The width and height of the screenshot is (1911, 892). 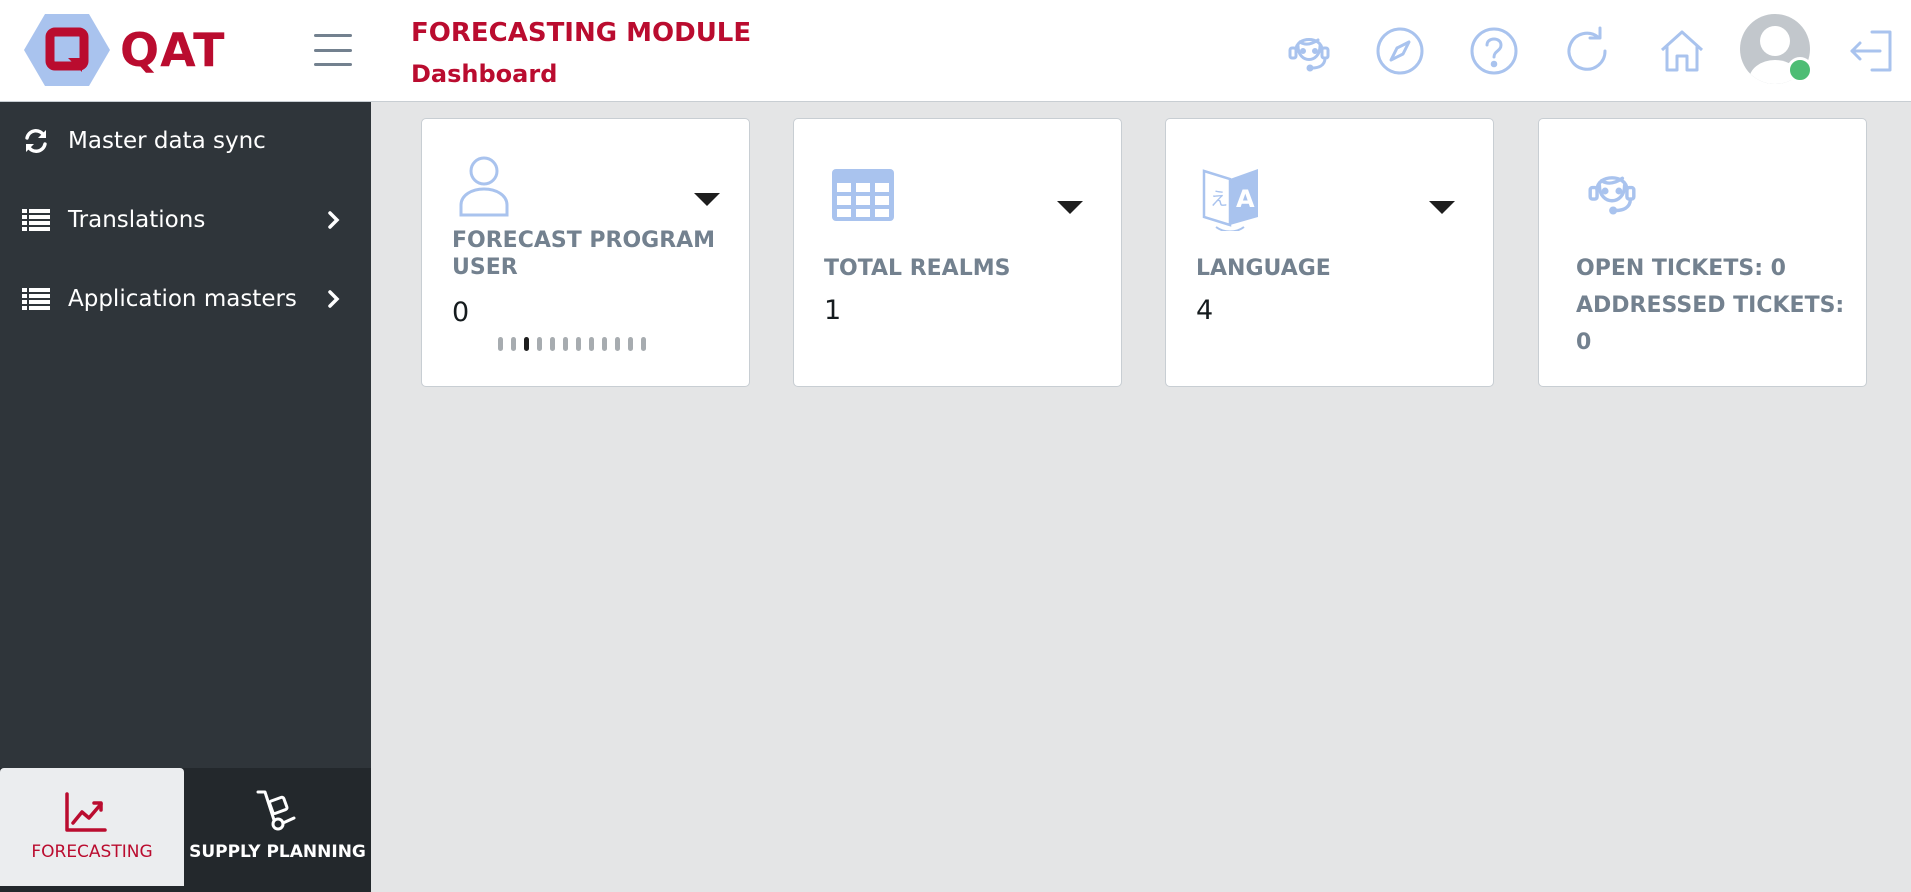 What do you see at coordinates (1245, 199) in the screenshot?
I see `svg-text: A` at bounding box center [1245, 199].